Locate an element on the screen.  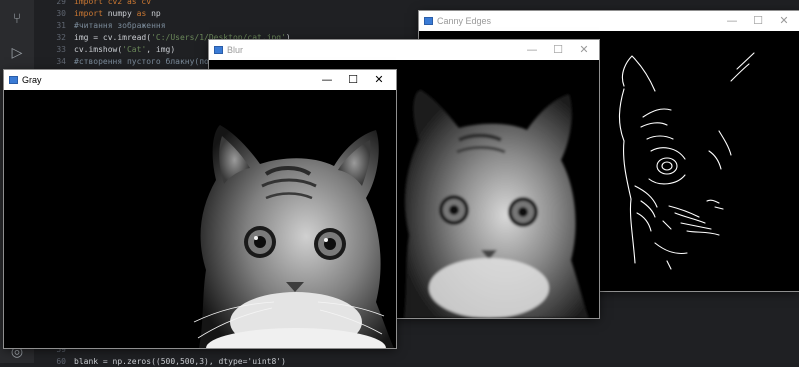
code-token: #читання зображення is located at coordinates (120, 25).